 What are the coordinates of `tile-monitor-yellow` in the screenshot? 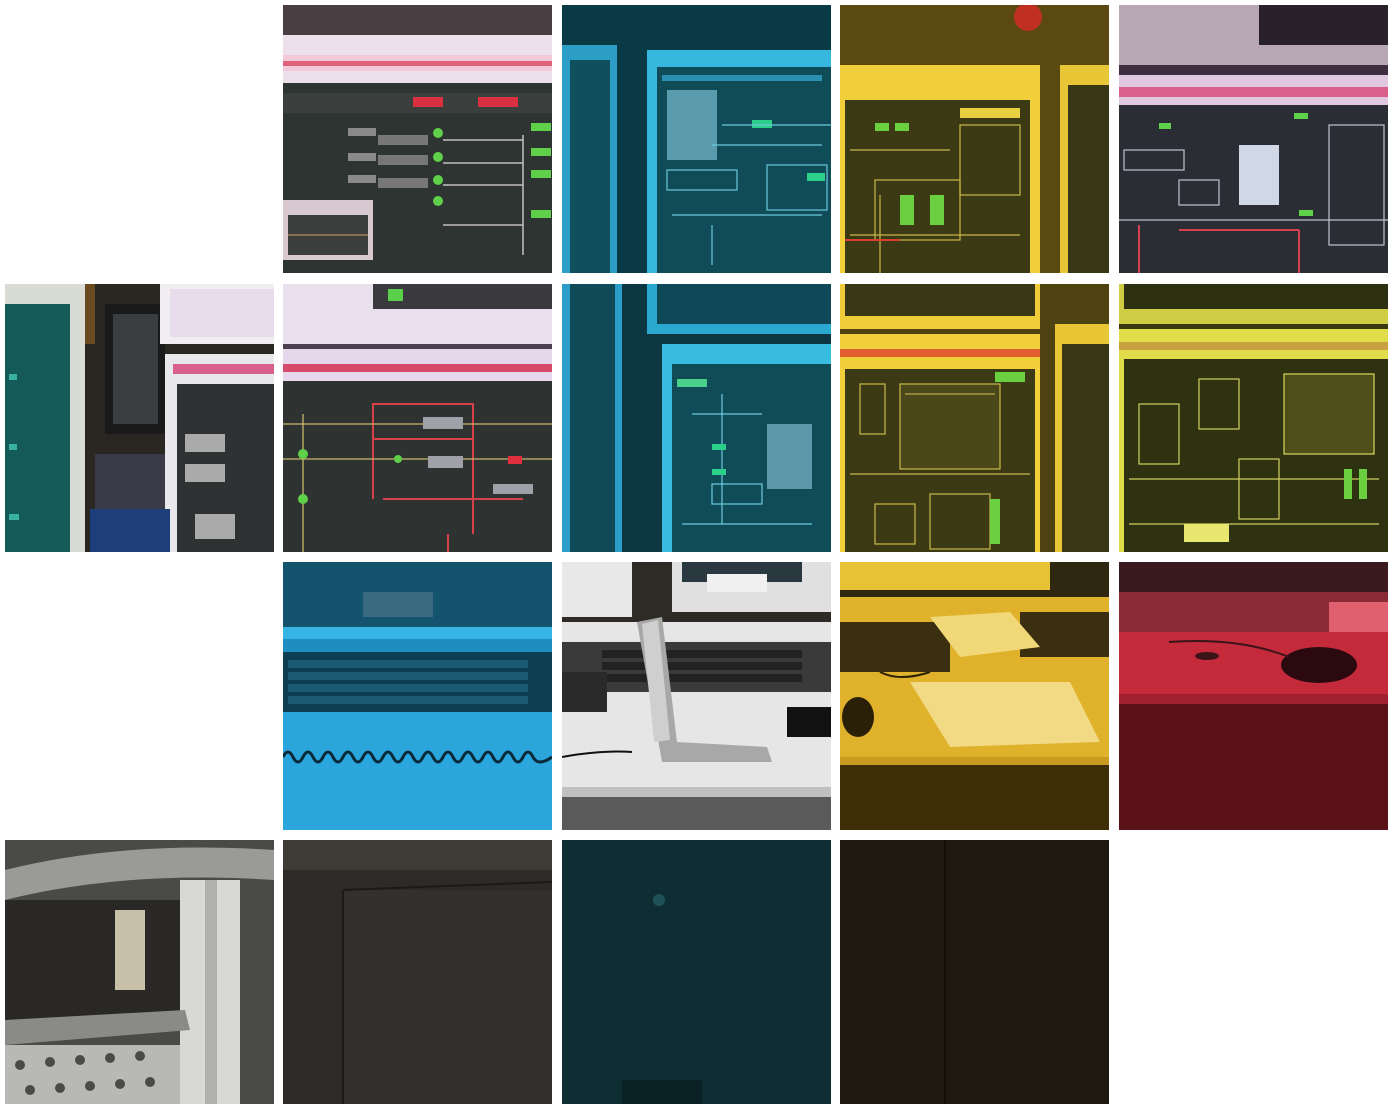 It's located at (974, 139).